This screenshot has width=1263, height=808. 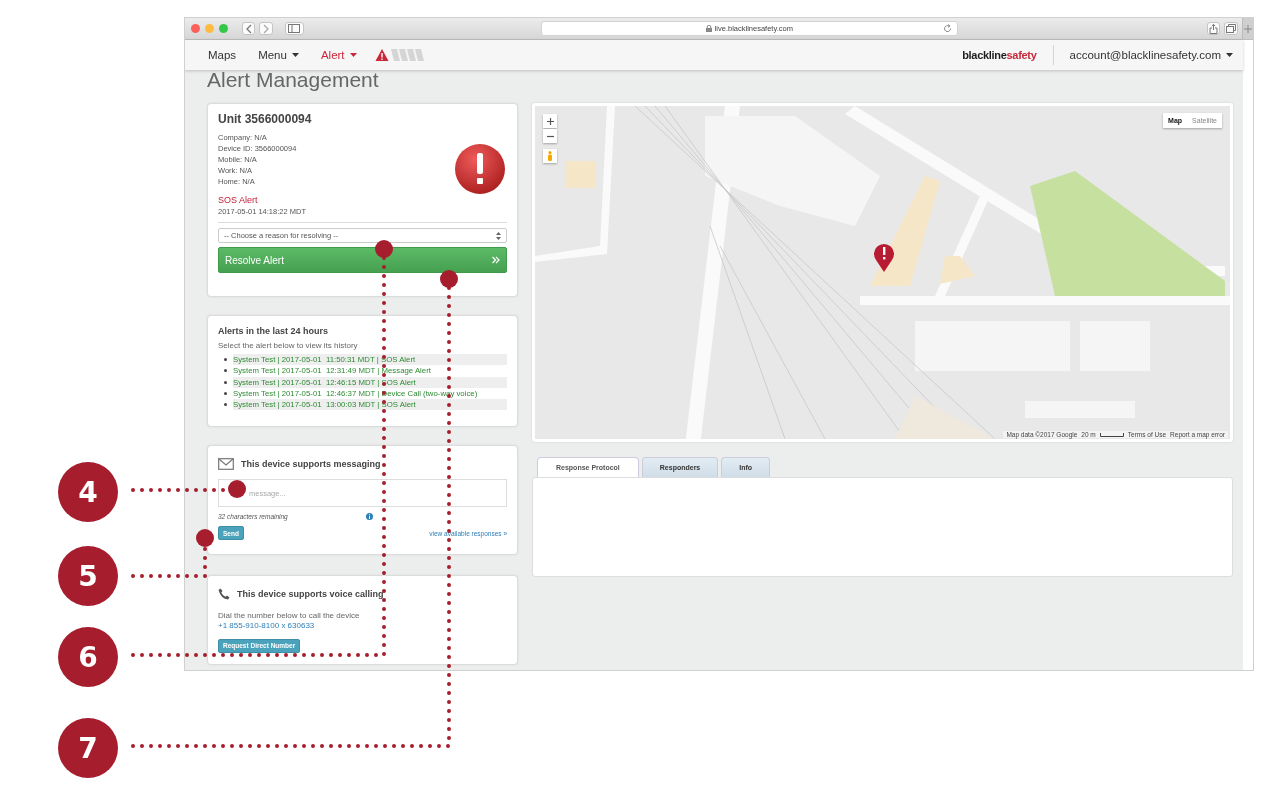 What do you see at coordinates (311, 464) in the screenshot?
I see `card-title: This device supports messaging` at bounding box center [311, 464].